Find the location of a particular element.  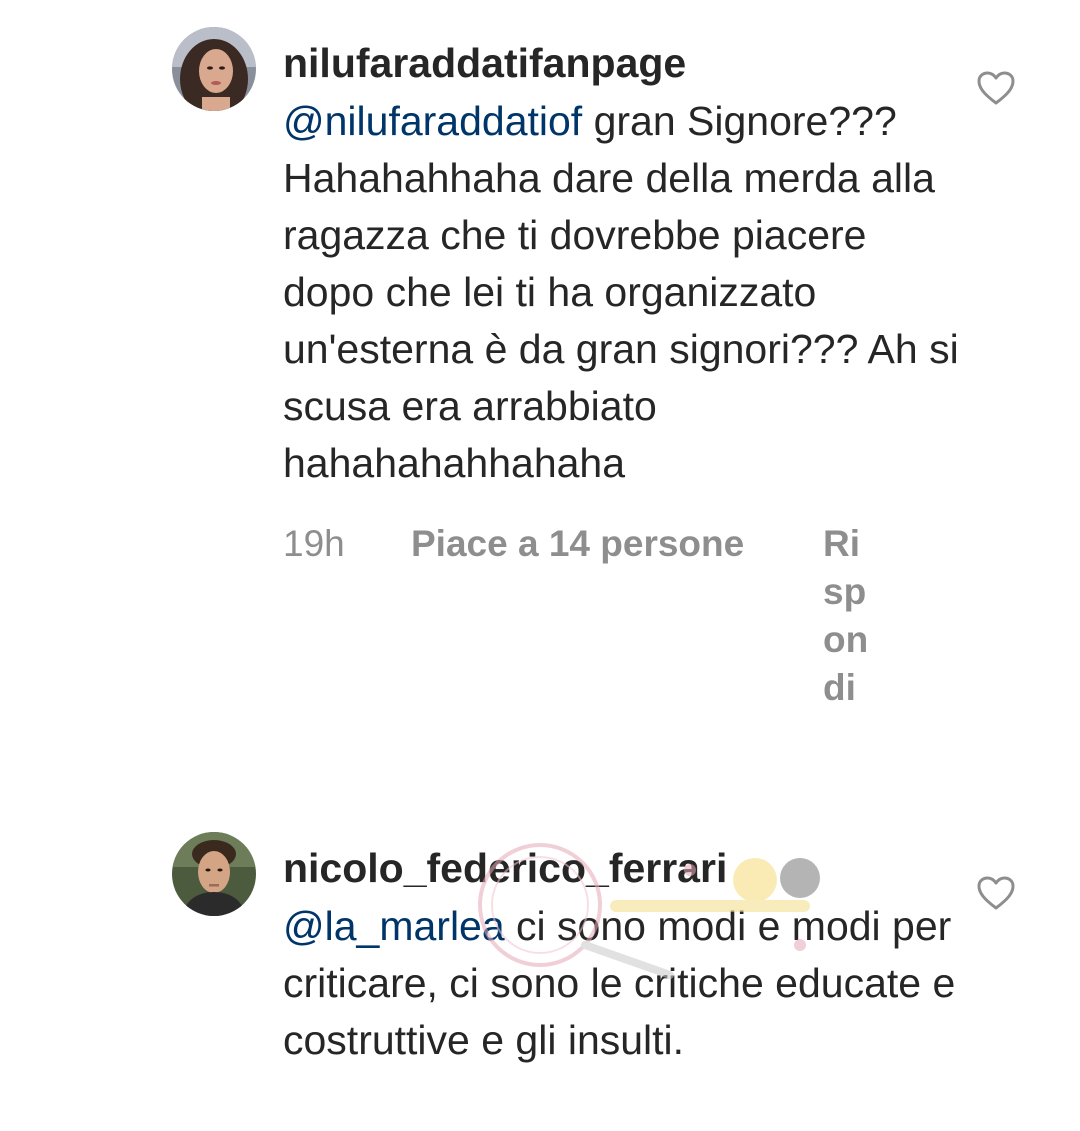

likes-count-link: Piace a 14 persone is located at coordinates (577, 544).